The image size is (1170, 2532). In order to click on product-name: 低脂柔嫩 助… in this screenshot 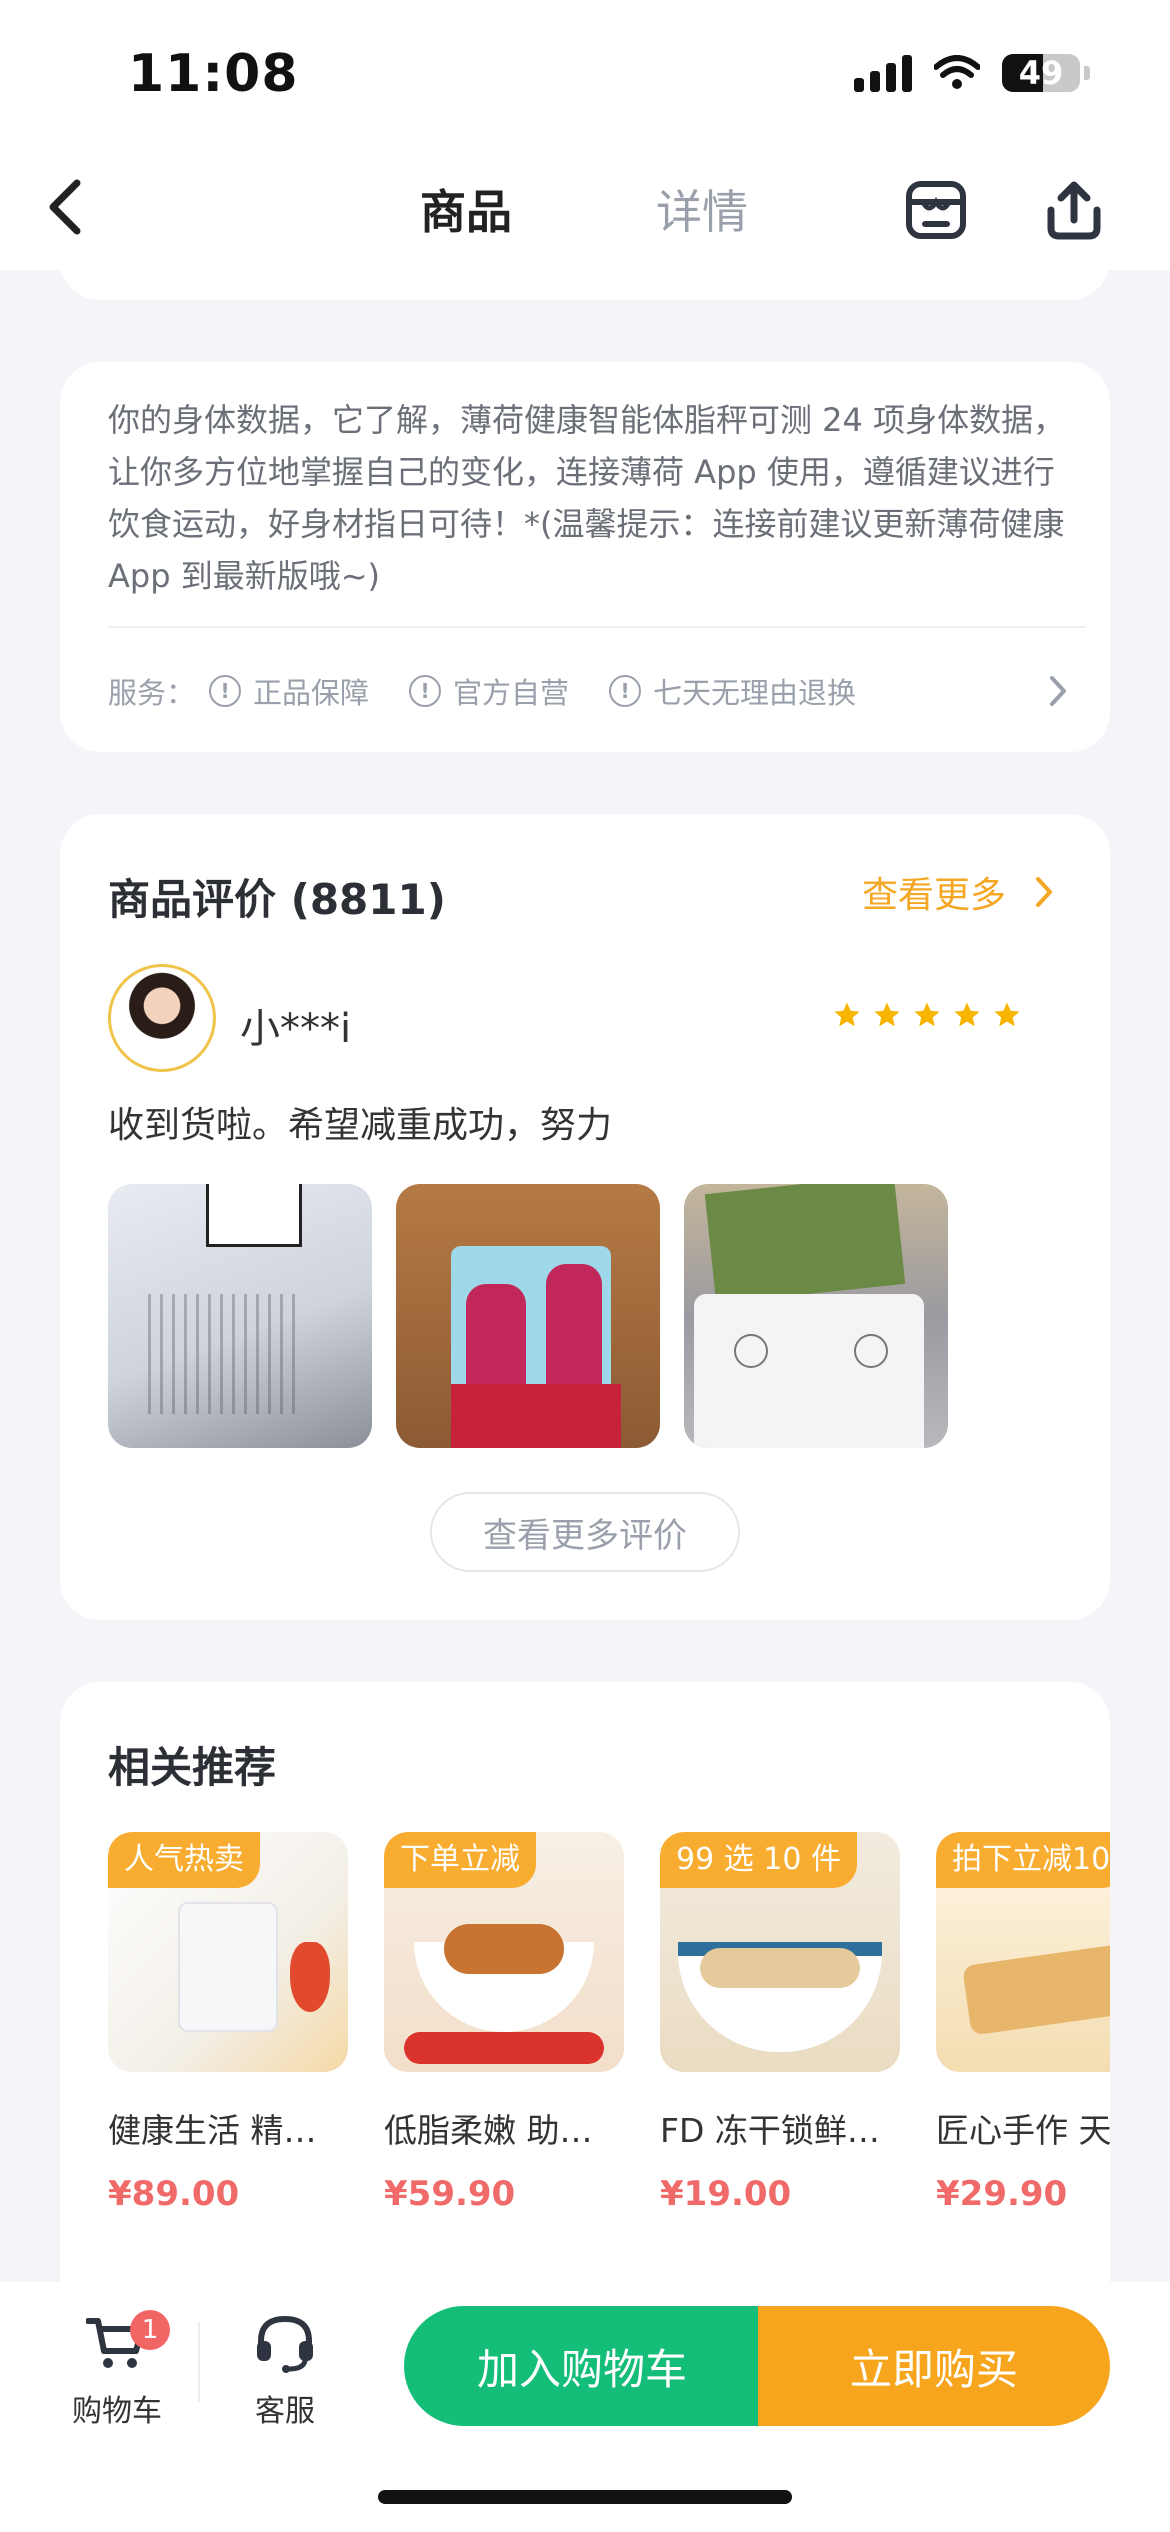, I will do `click(488, 2130)`.